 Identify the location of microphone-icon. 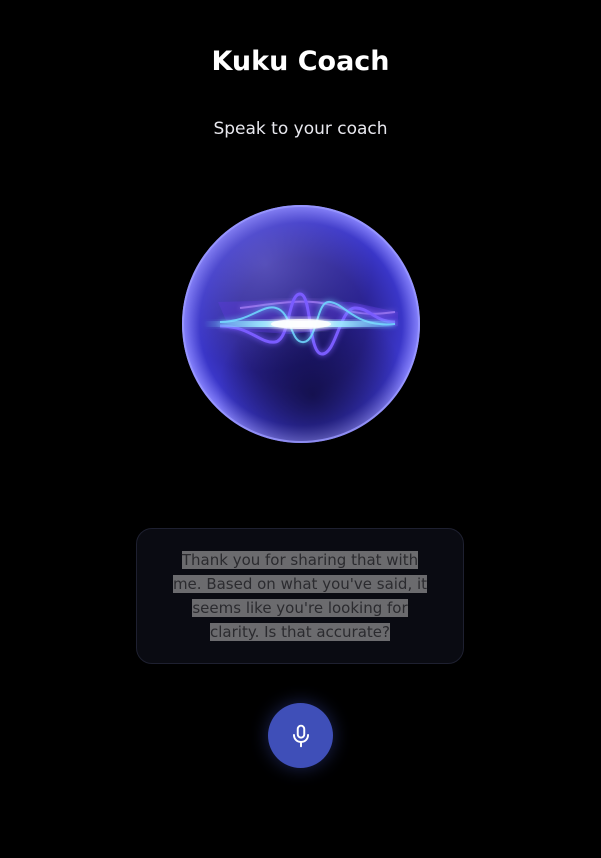
(300, 735).